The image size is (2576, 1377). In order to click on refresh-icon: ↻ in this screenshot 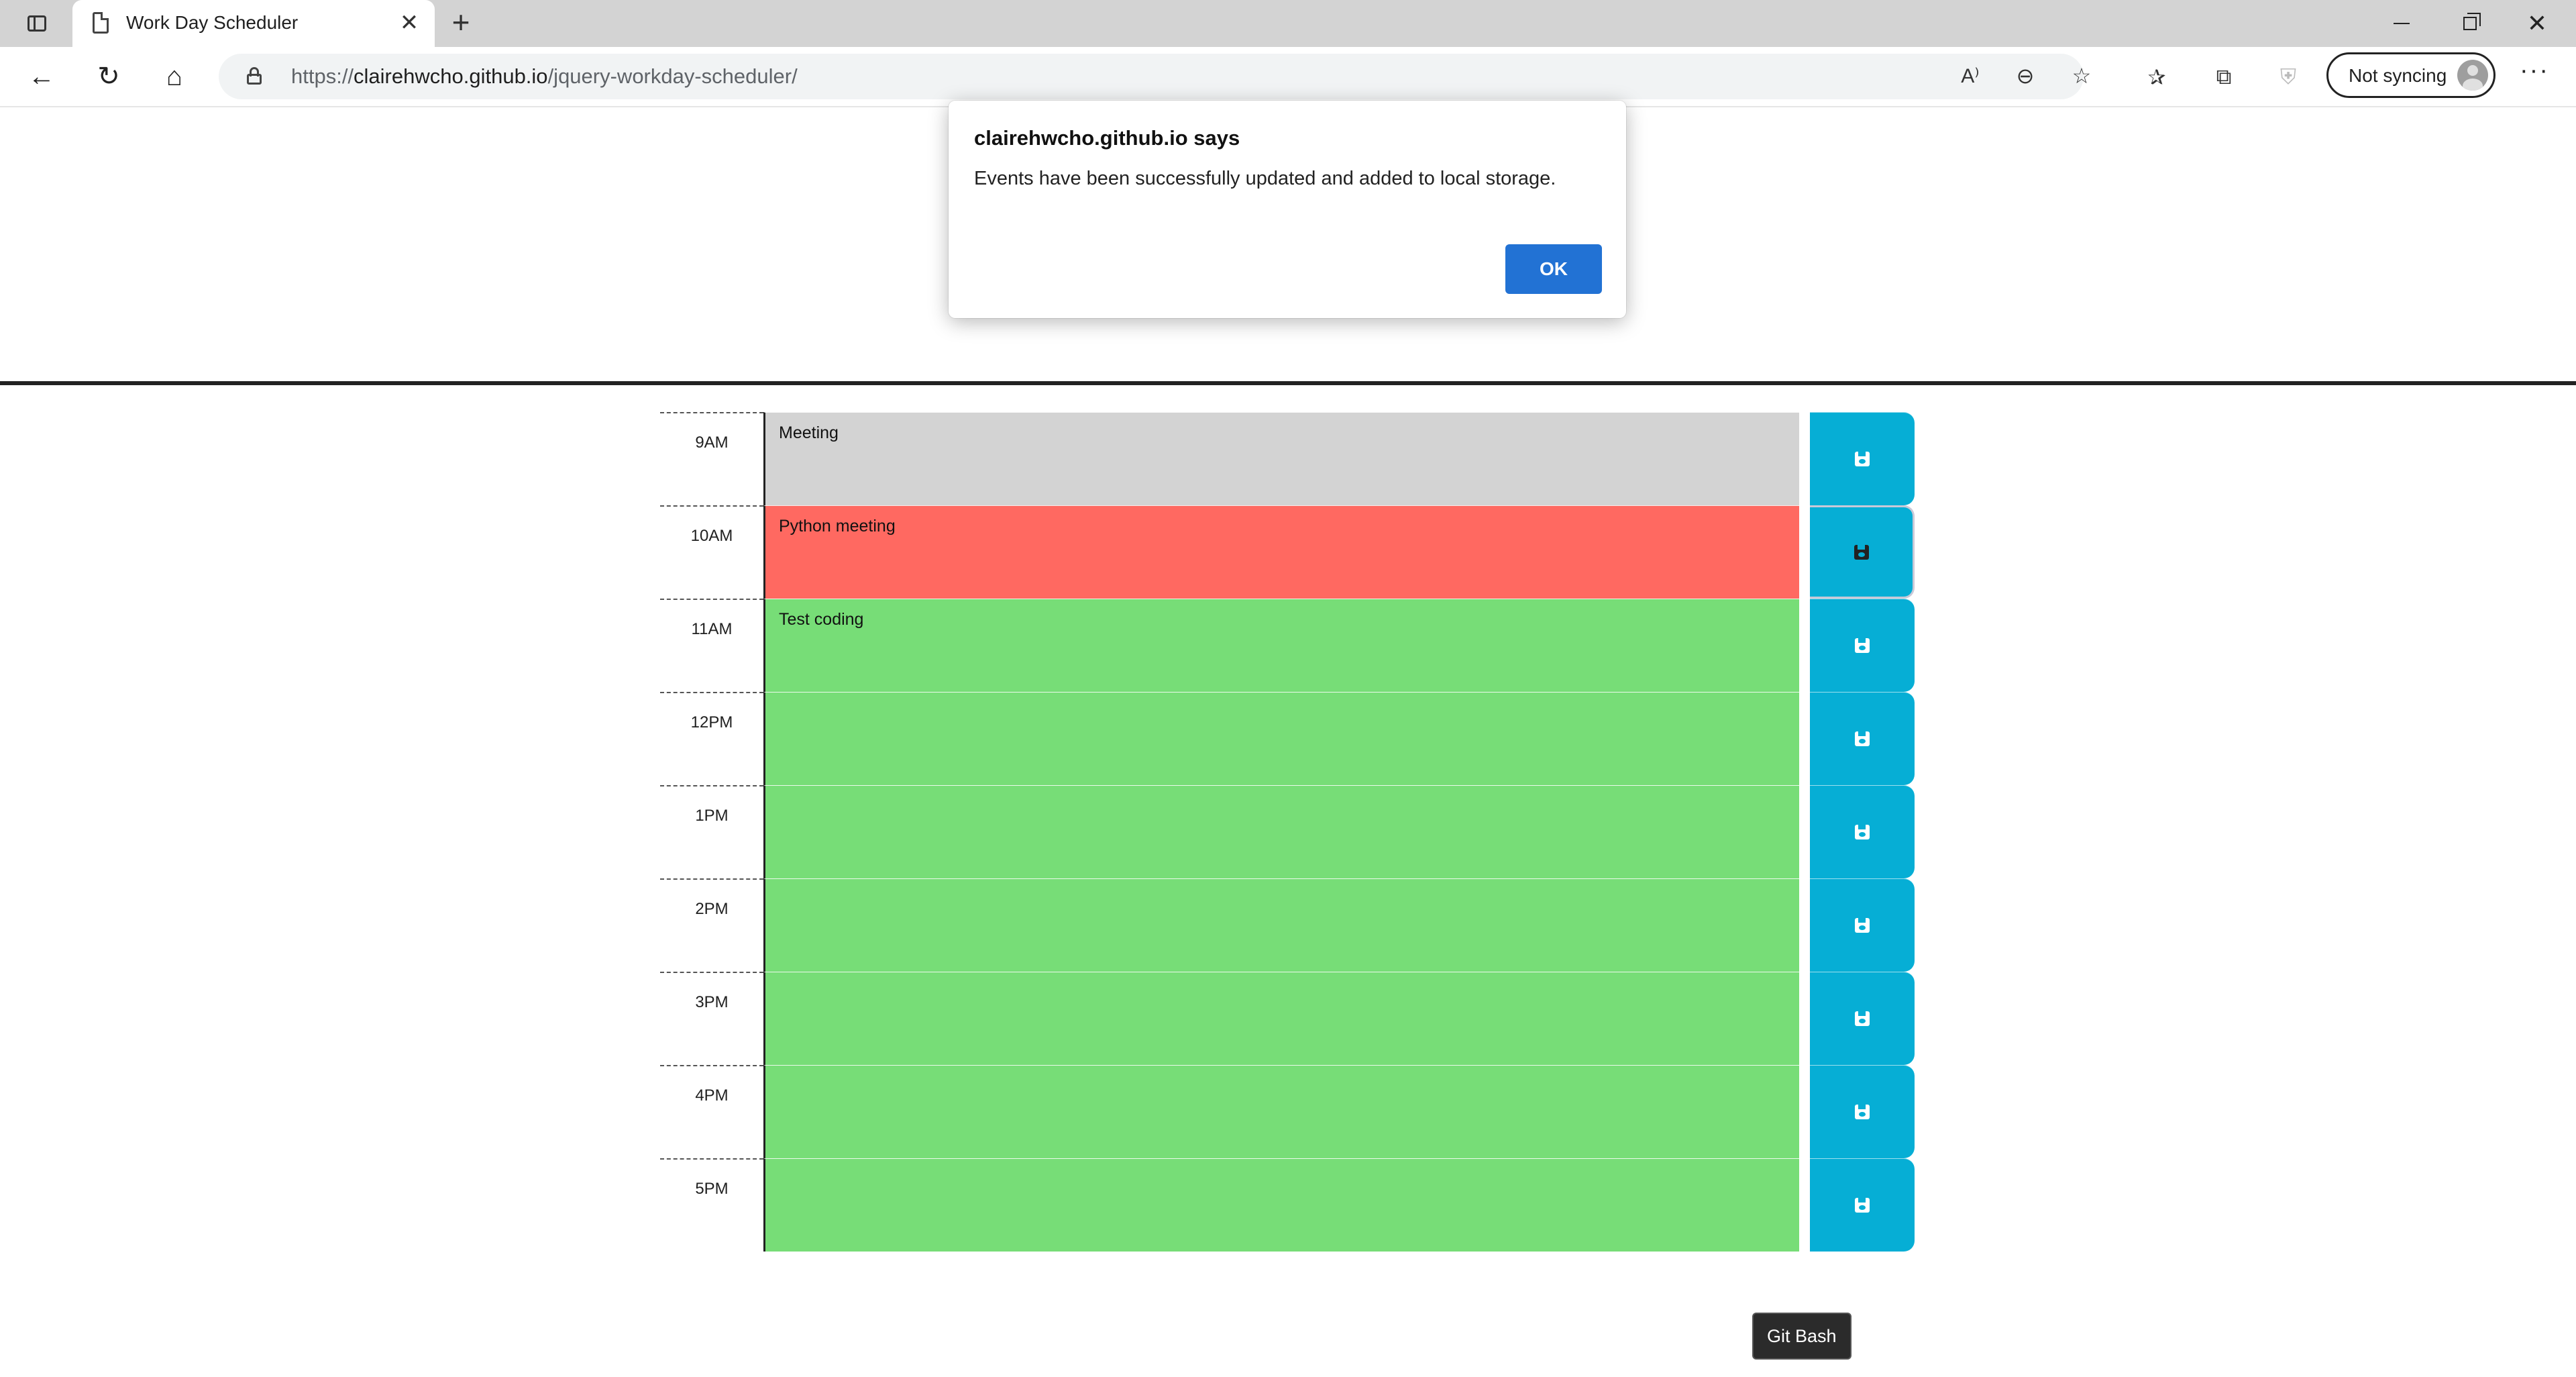, I will do `click(109, 76)`.